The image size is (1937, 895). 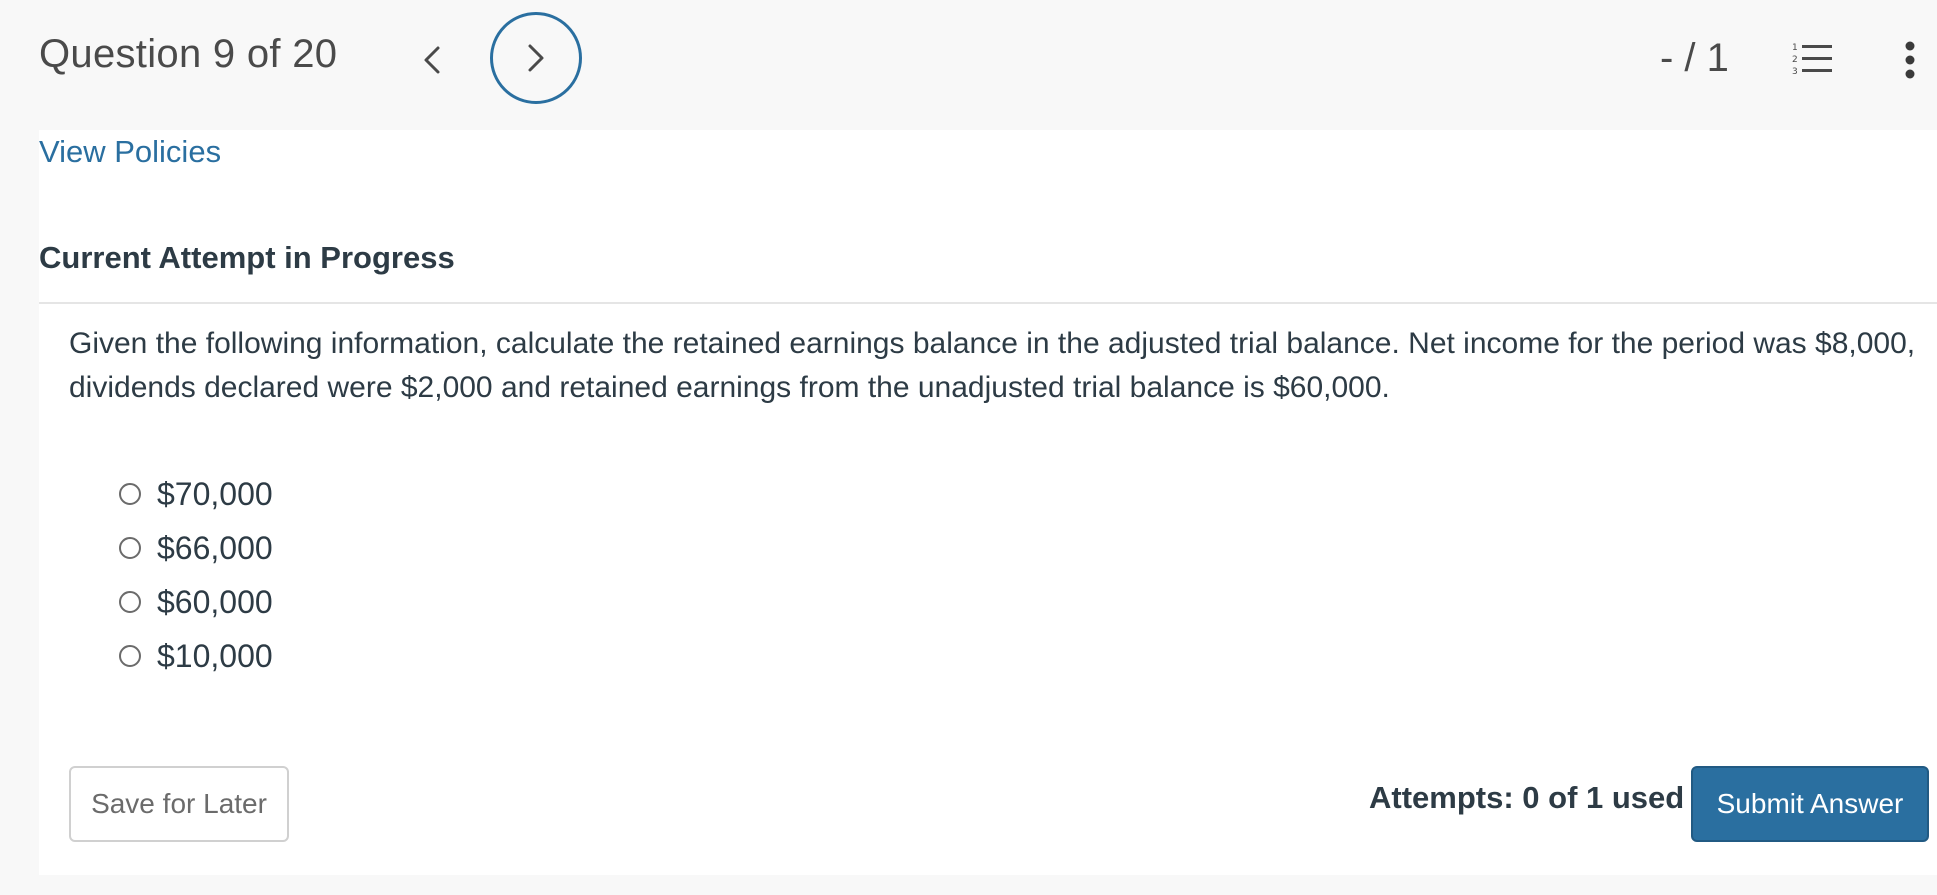 I want to click on answer-option: $10,000, so click(x=196, y=656).